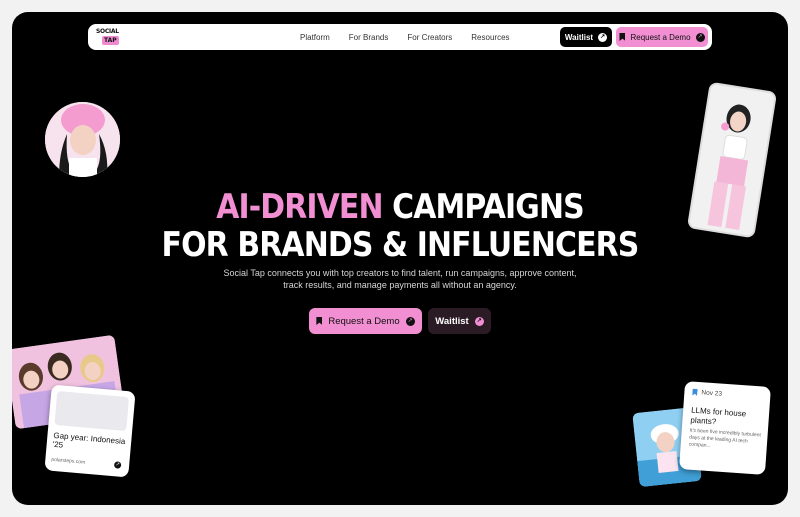  I want to click on hero-title-line2: FOR BRANDS & INFLUENCERS, so click(400, 245).